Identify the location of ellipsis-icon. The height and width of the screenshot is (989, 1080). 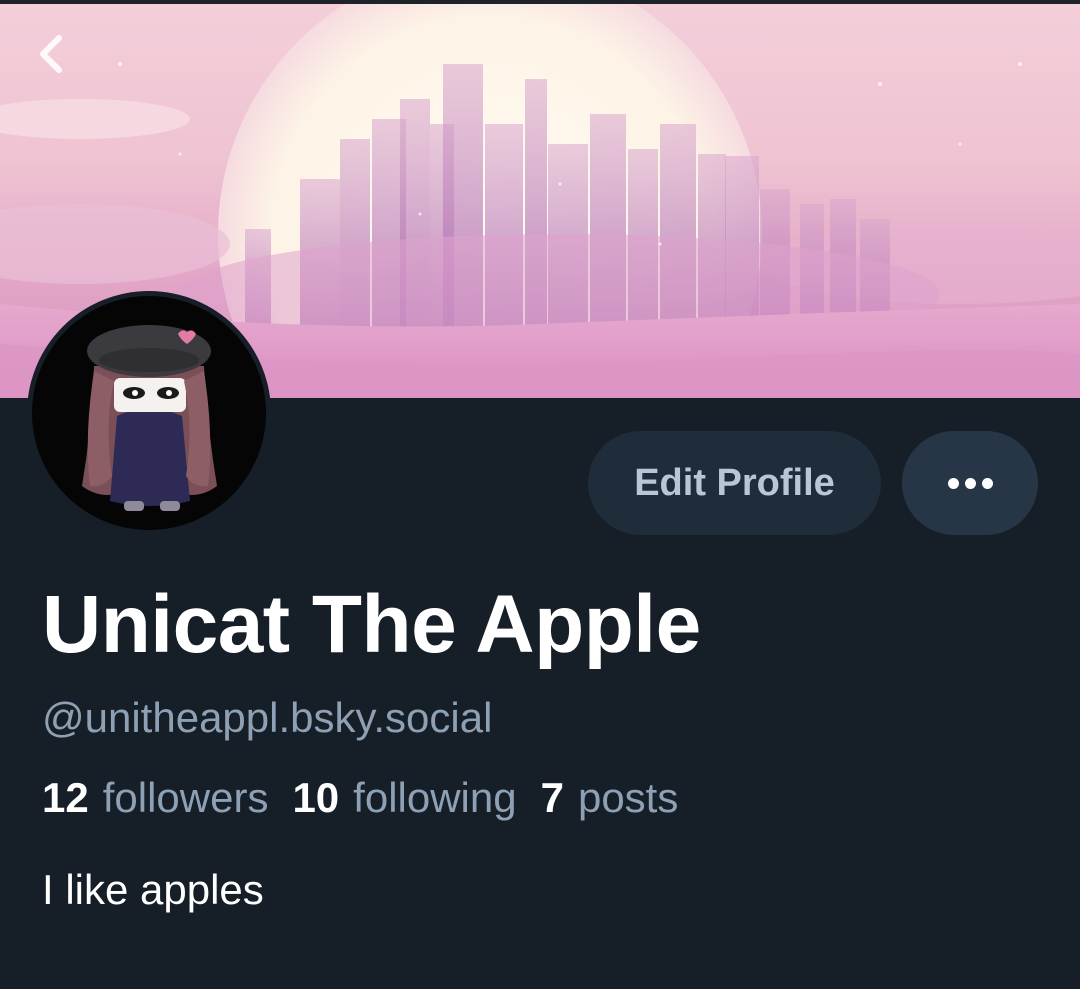
(970, 483).